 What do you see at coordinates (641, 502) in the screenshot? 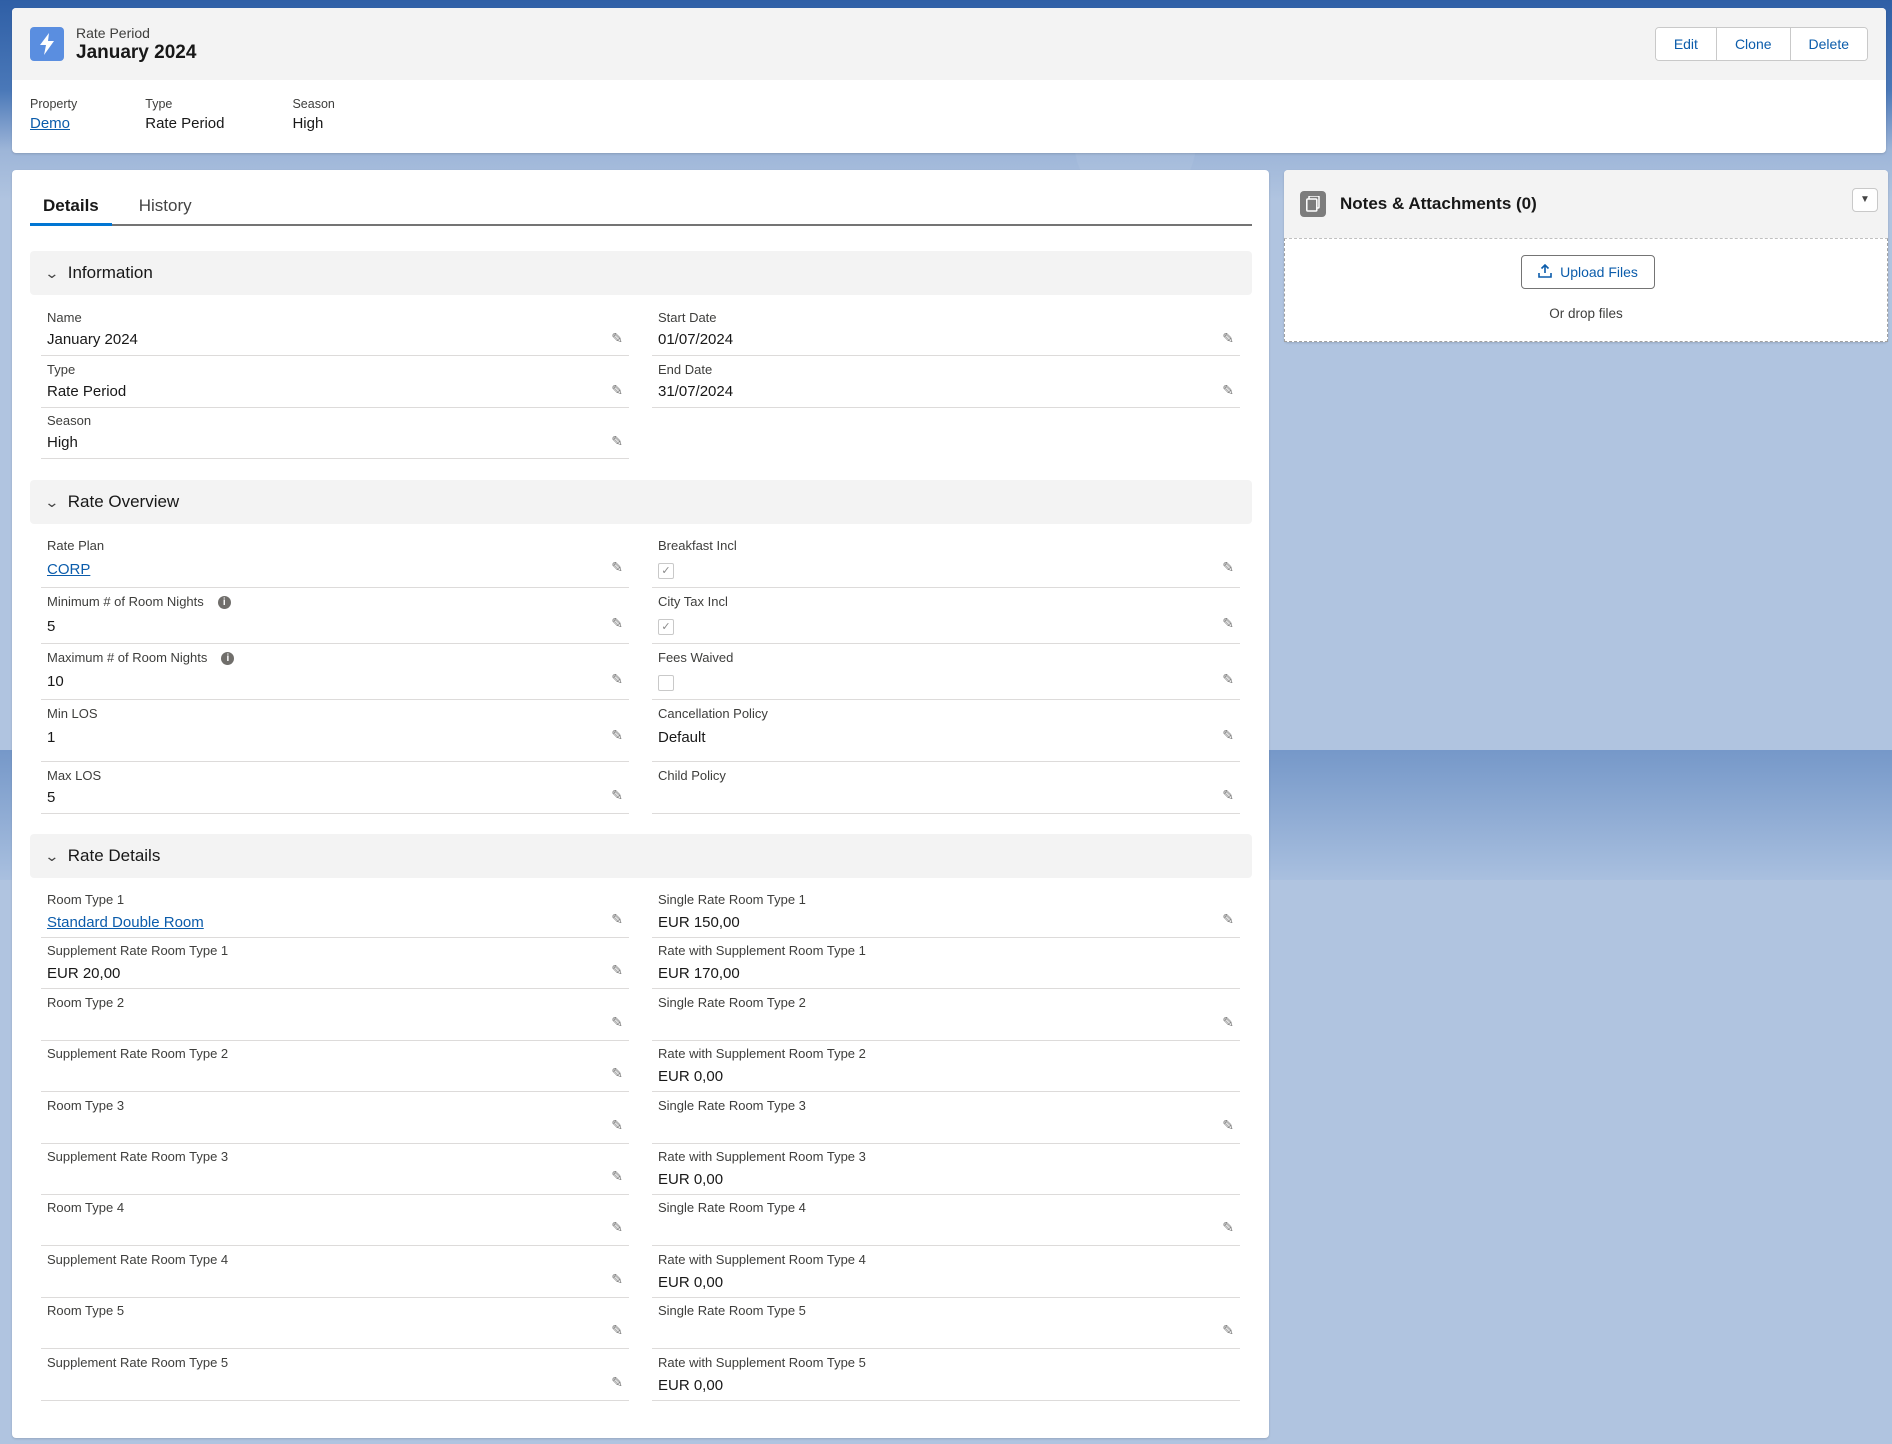
I see `section-rate-overview: ⌄ Rate Overview` at bounding box center [641, 502].